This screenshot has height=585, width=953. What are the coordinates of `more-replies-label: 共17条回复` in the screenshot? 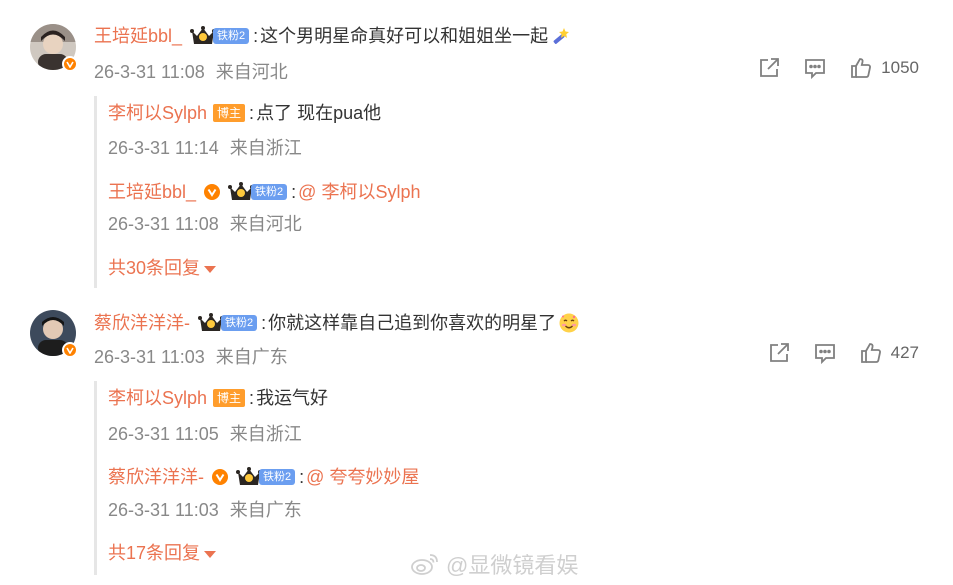 It's located at (154, 553).